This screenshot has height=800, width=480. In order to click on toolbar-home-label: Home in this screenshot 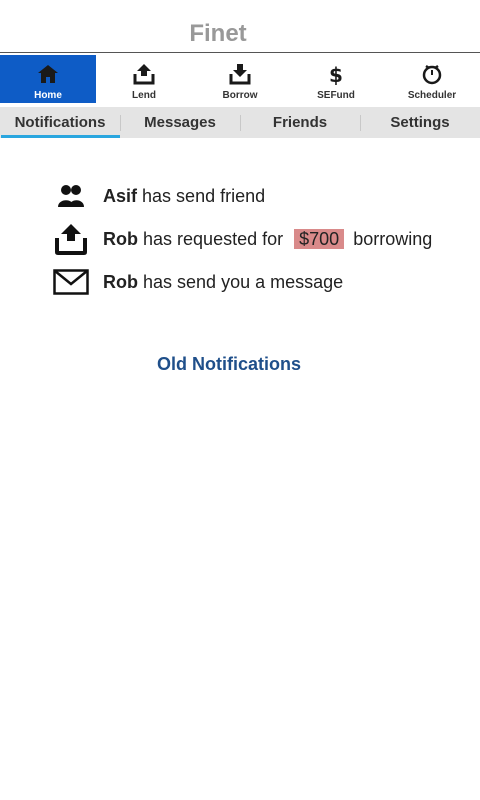, I will do `click(48, 95)`.